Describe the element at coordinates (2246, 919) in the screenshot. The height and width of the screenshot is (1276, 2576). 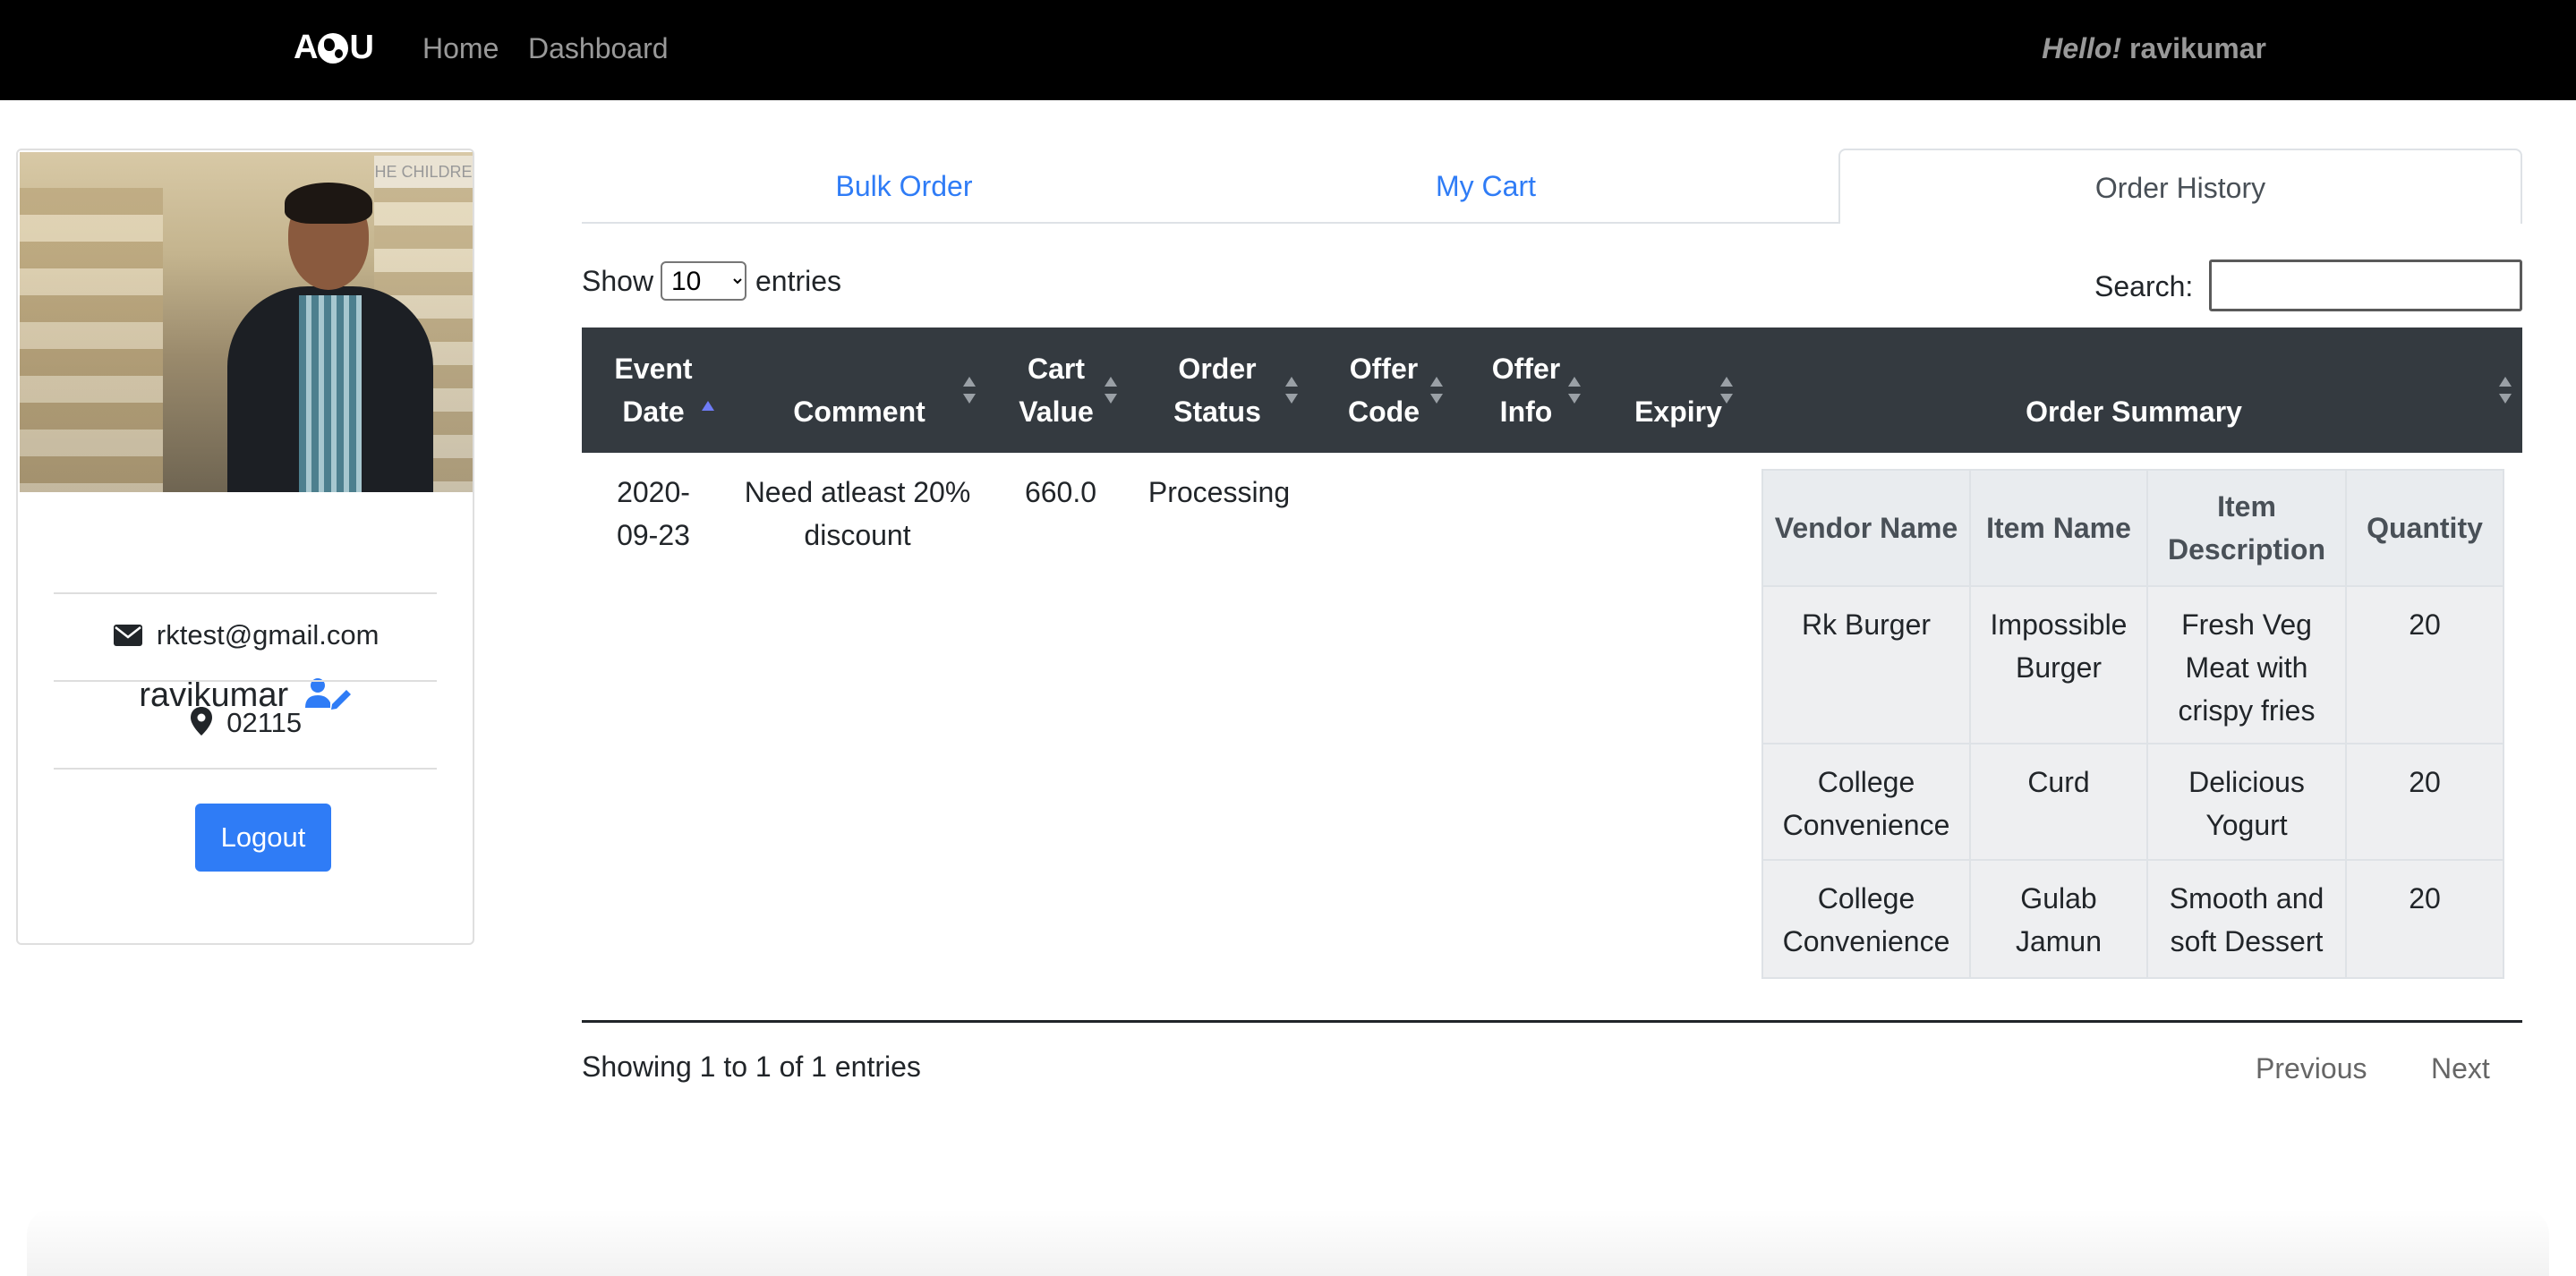
I see `summary-description: Smooth and soft Dessert` at that location.